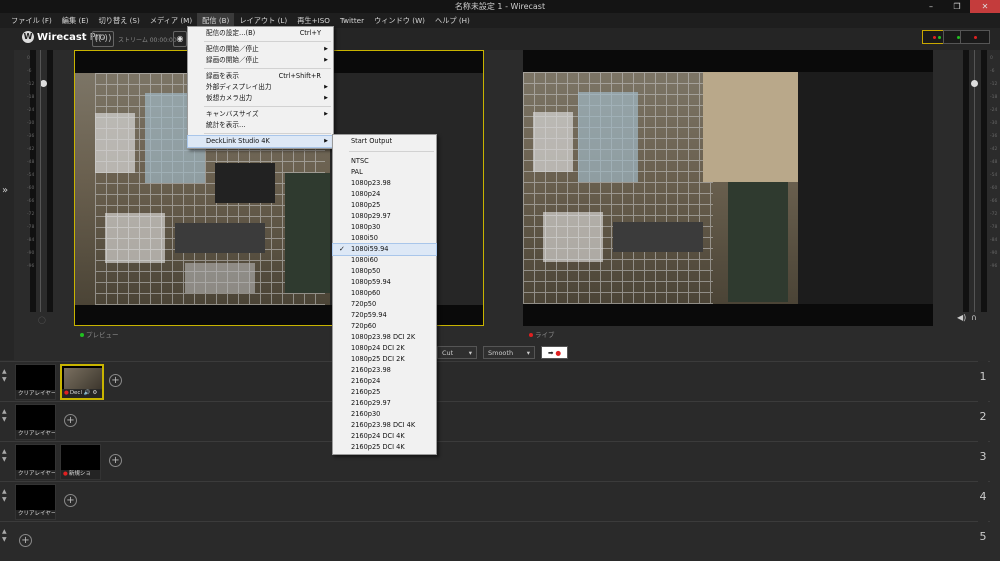 The height and width of the screenshot is (561, 1000). What do you see at coordinates (384, 403) in the screenshot?
I see `decklink-format-item: 2160p29.97` at bounding box center [384, 403].